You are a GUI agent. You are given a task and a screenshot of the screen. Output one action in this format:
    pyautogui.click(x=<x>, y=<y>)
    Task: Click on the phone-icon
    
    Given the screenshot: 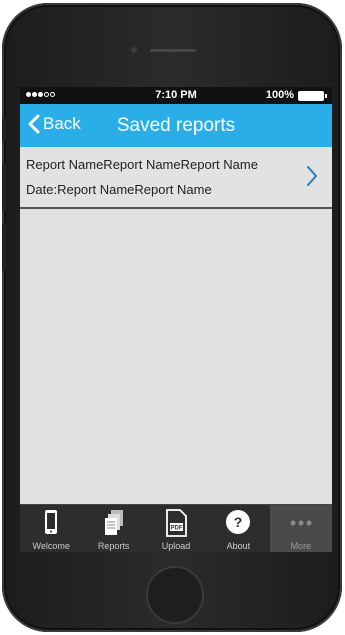 What is the action you would take?
    pyautogui.click(x=51, y=522)
    